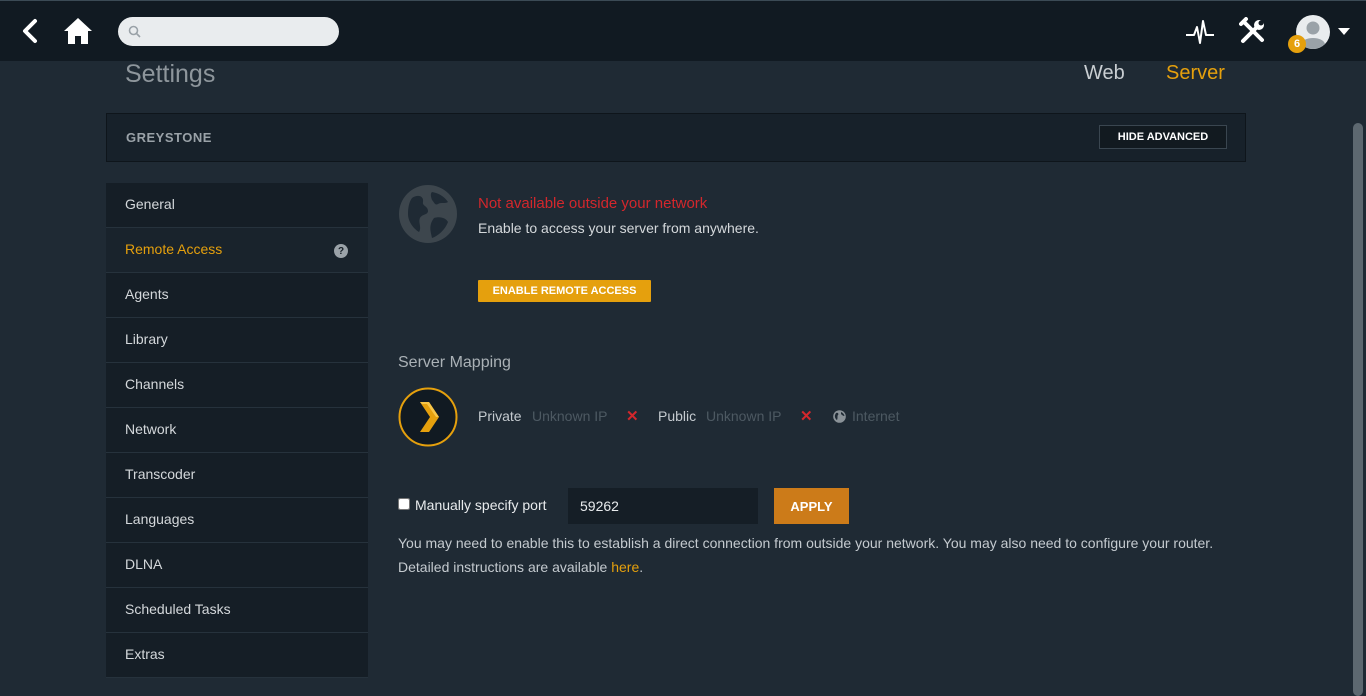 The height and width of the screenshot is (696, 1366). What do you see at coordinates (134, 31) in the screenshot?
I see `search-icon` at bounding box center [134, 31].